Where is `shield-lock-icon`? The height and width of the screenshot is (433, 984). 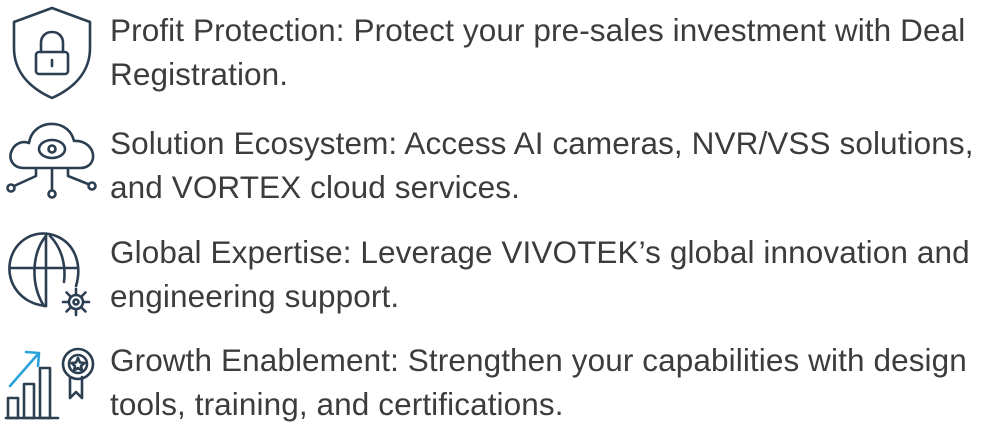 shield-lock-icon is located at coordinates (52, 52).